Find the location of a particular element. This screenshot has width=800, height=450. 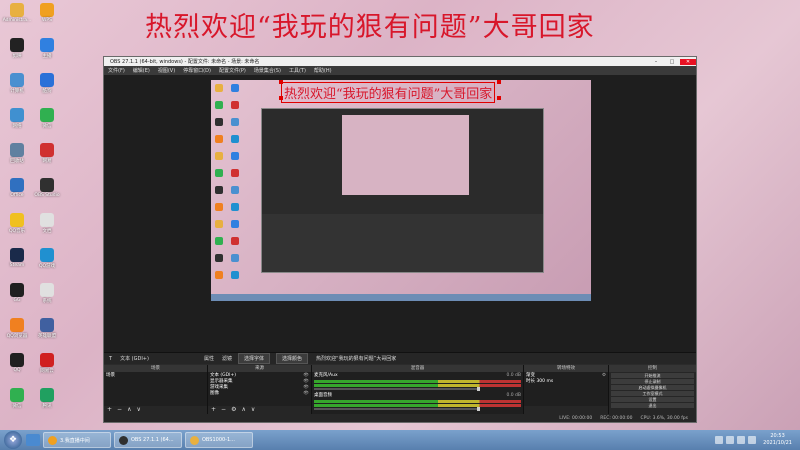

menu-item: 停靠窗口(D) is located at coordinates (197, 70).